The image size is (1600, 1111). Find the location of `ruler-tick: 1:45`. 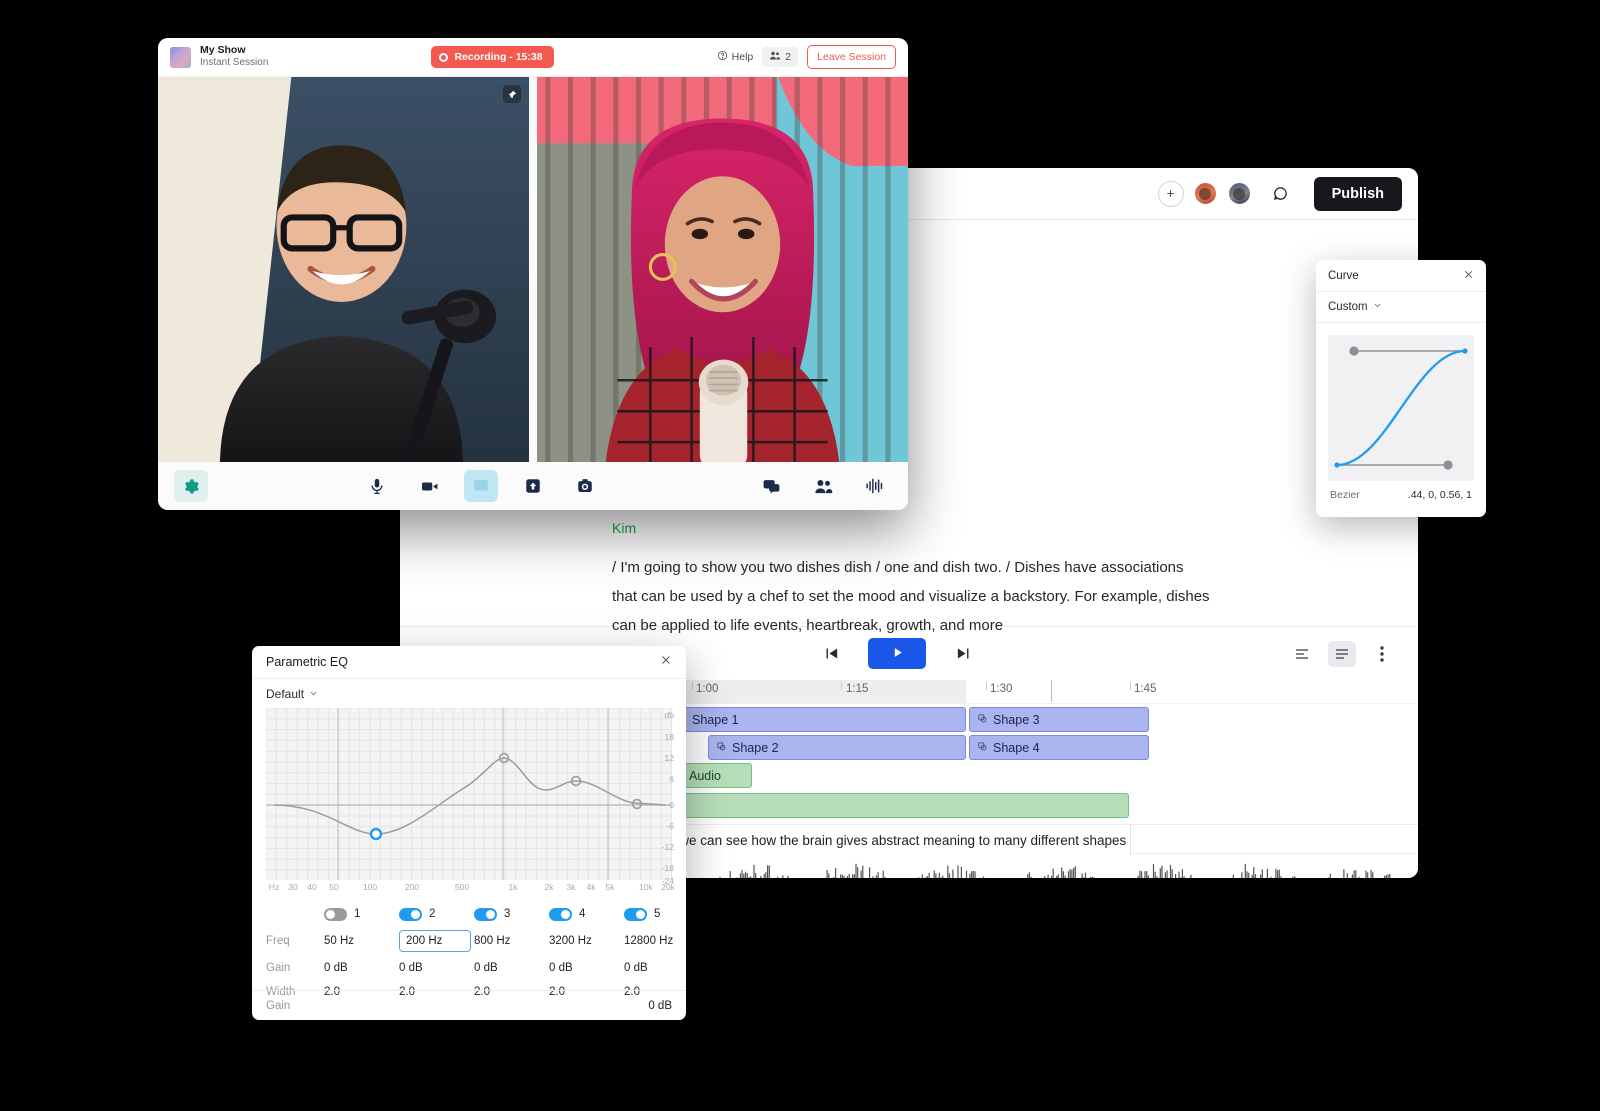

ruler-tick: 1:45 is located at coordinates (1145, 689).